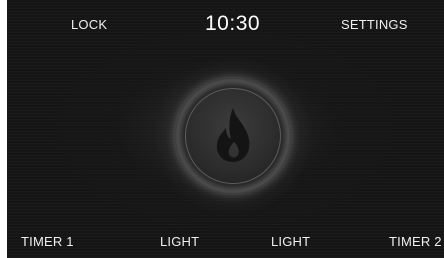  I want to click on timer-1-button: TIMER 1, so click(47, 241).